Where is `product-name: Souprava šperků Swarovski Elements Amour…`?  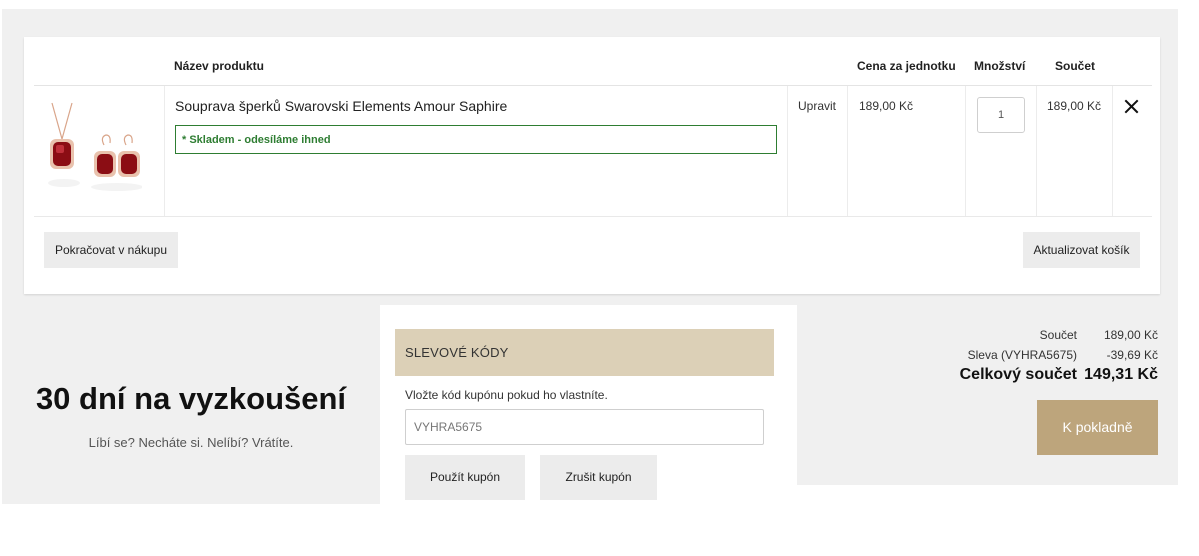 product-name: Souprava šperků Swarovski Elements Amour… is located at coordinates (341, 106).